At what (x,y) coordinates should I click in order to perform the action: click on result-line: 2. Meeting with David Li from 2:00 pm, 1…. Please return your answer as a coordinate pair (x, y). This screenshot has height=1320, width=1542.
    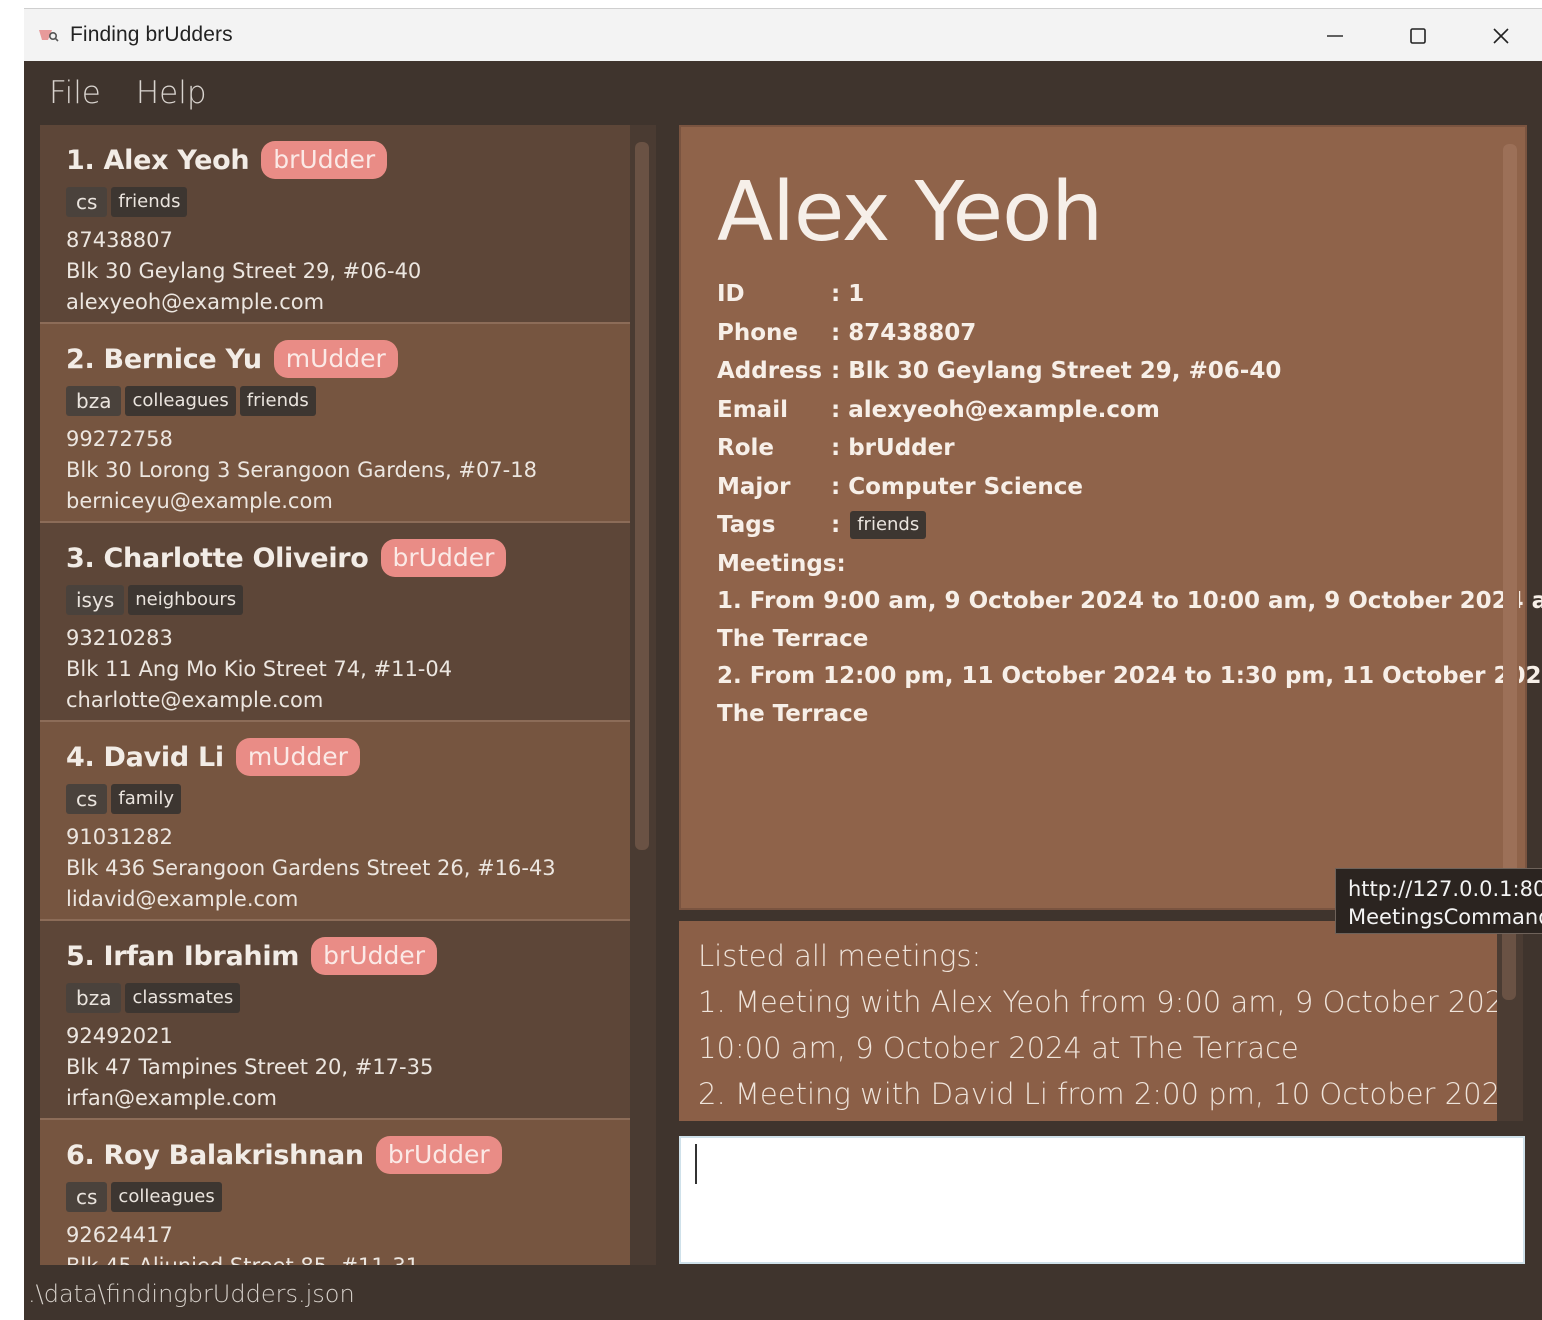
    Looking at the image, I should click on (1097, 1094).